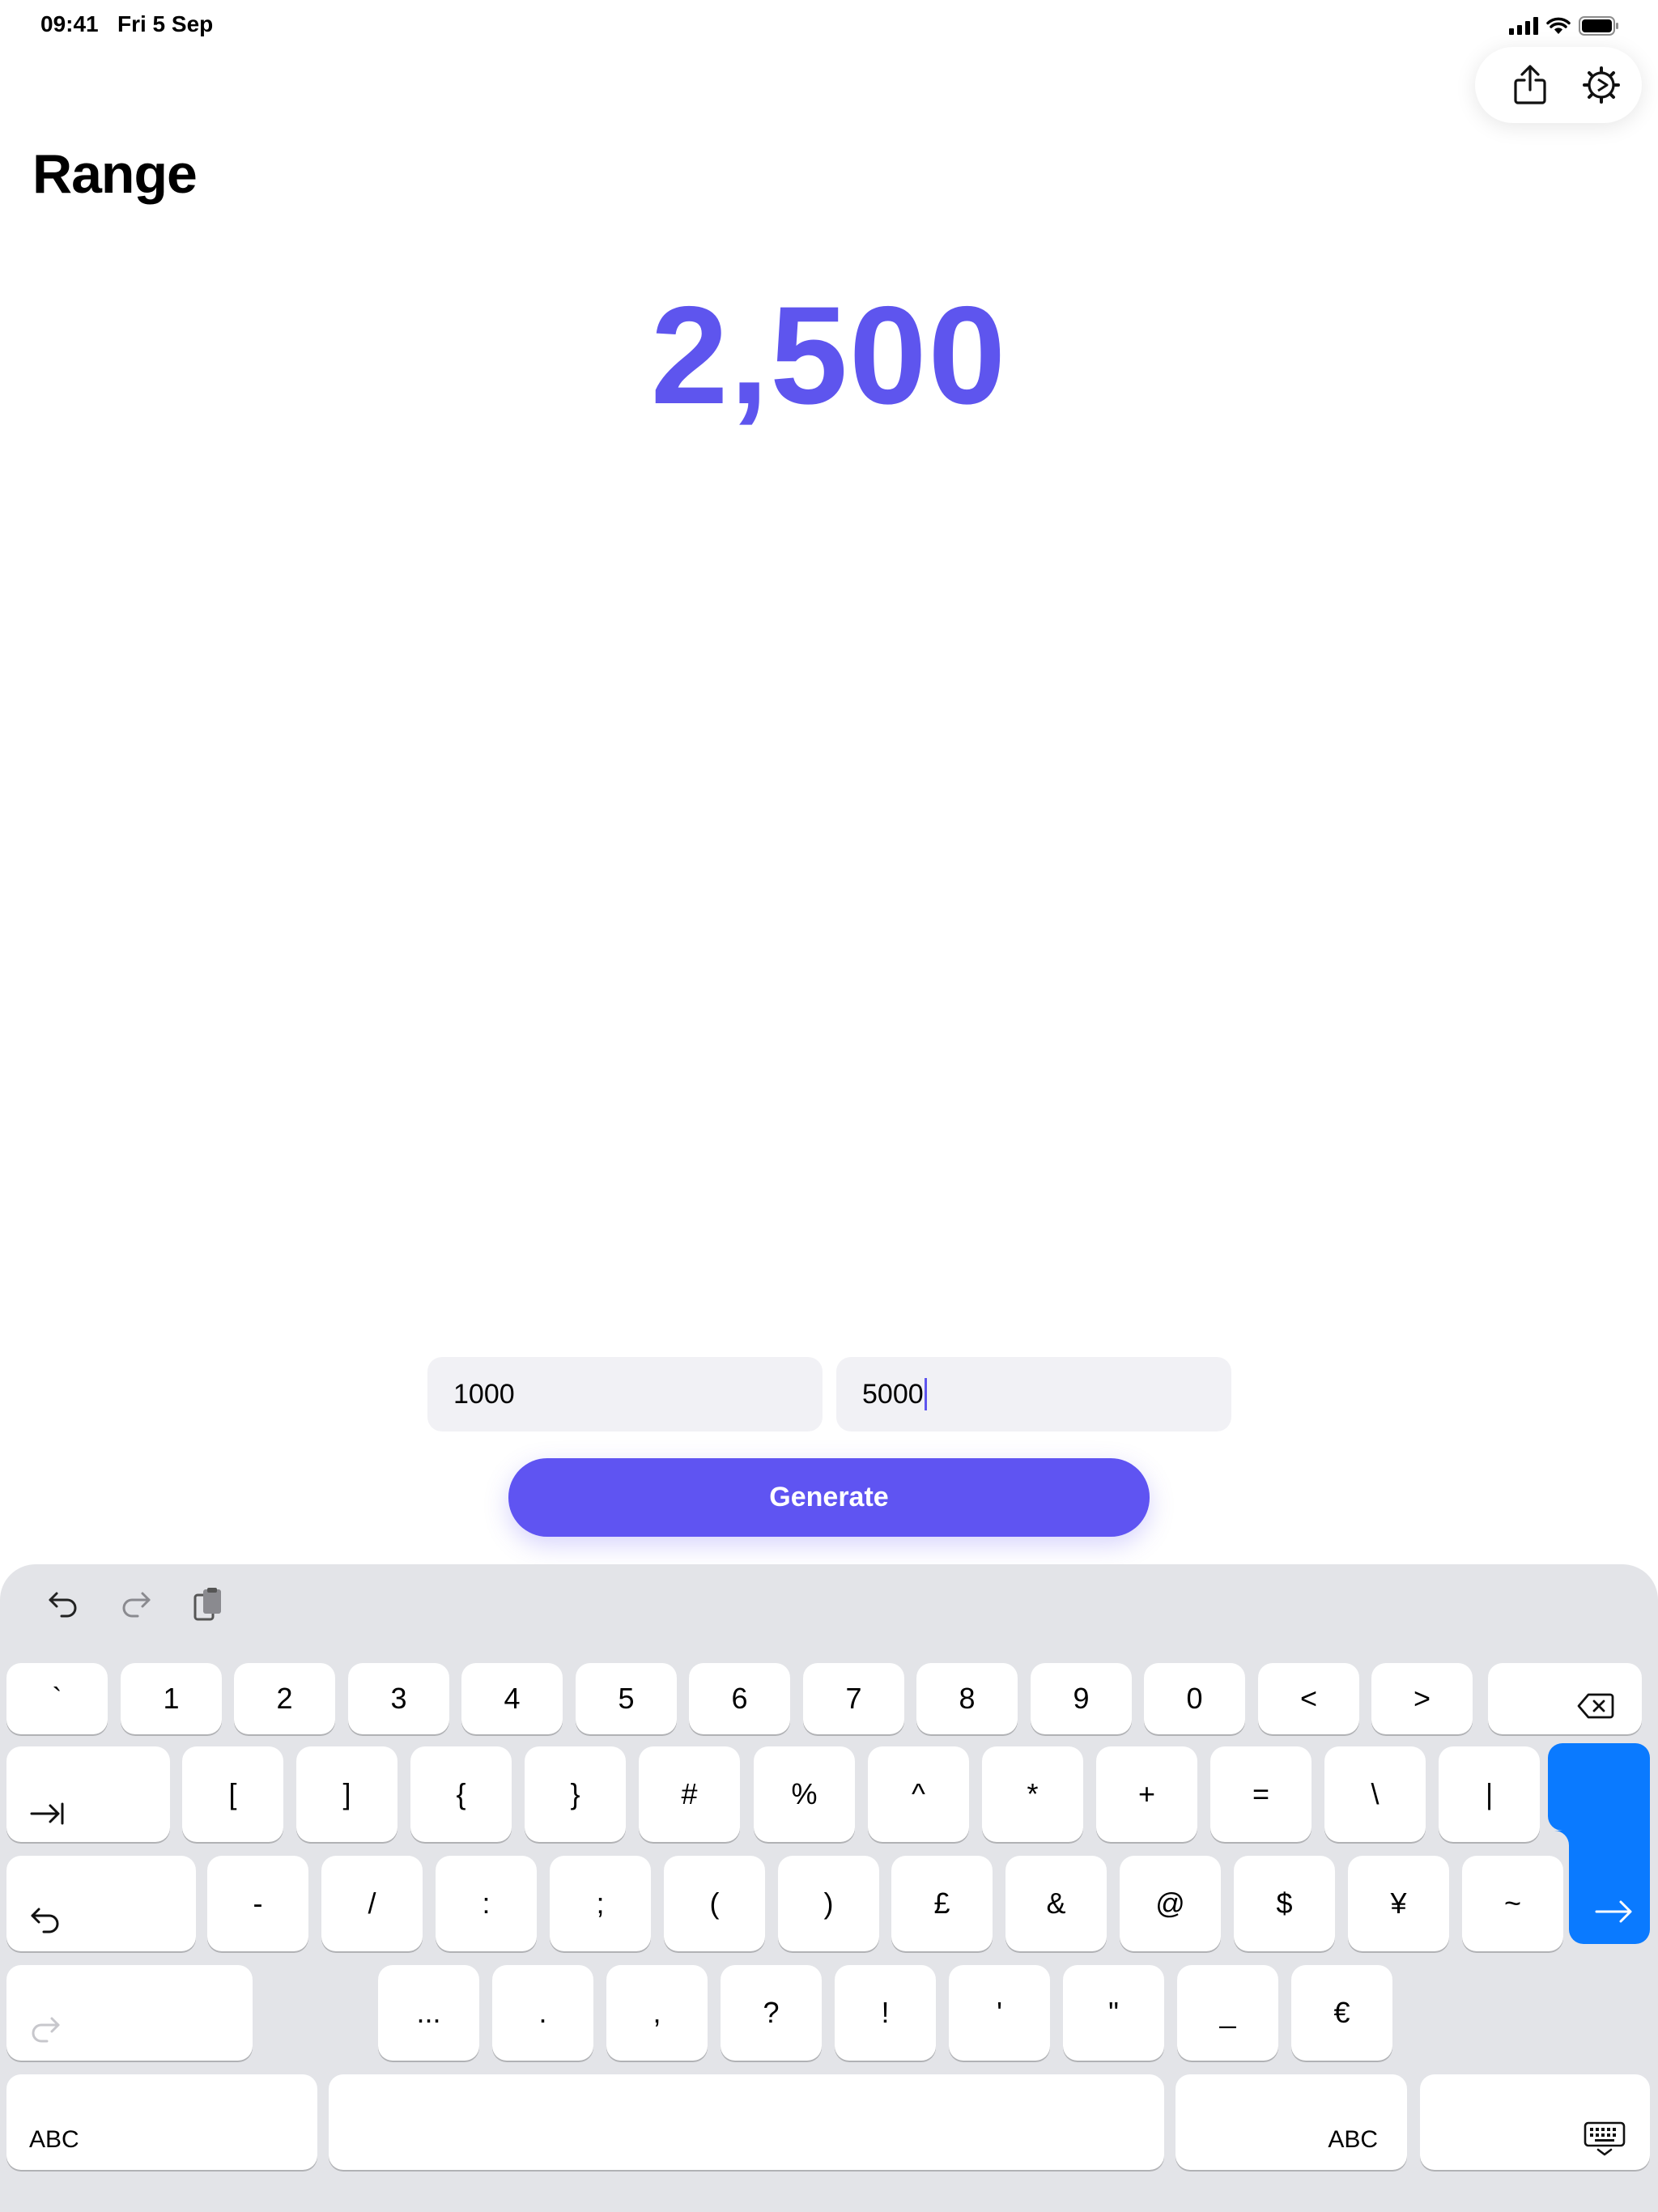 The image size is (1658, 2212). Describe the element at coordinates (1530, 85) in the screenshot. I see `share-button` at that location.